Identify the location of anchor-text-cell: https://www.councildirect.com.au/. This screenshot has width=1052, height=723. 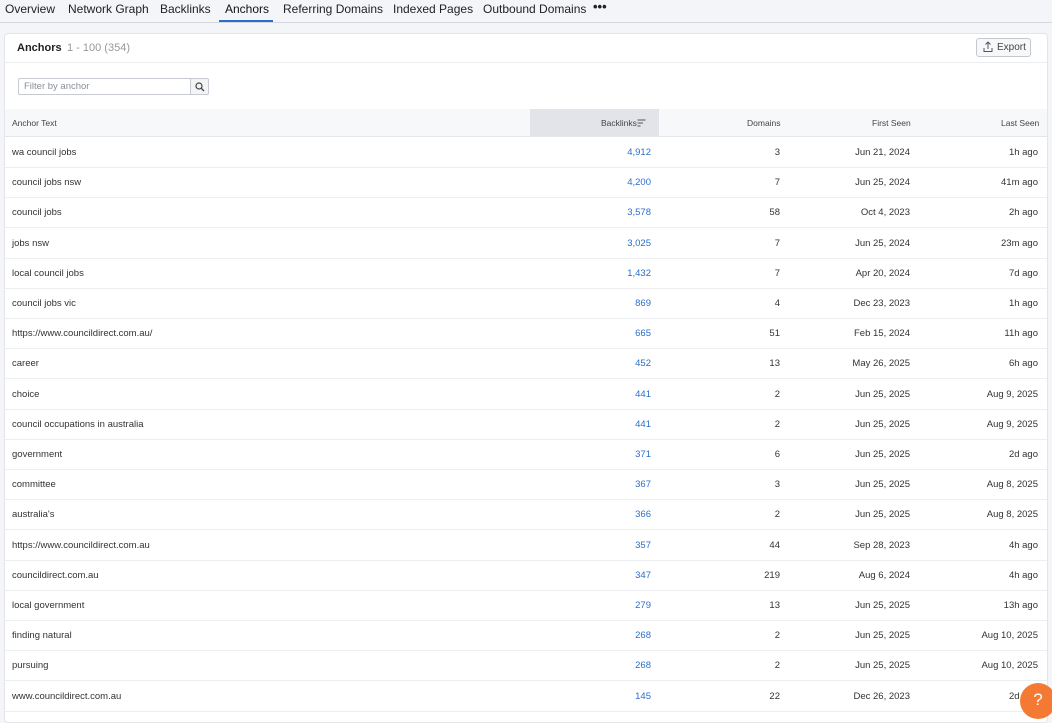
(82, 334).